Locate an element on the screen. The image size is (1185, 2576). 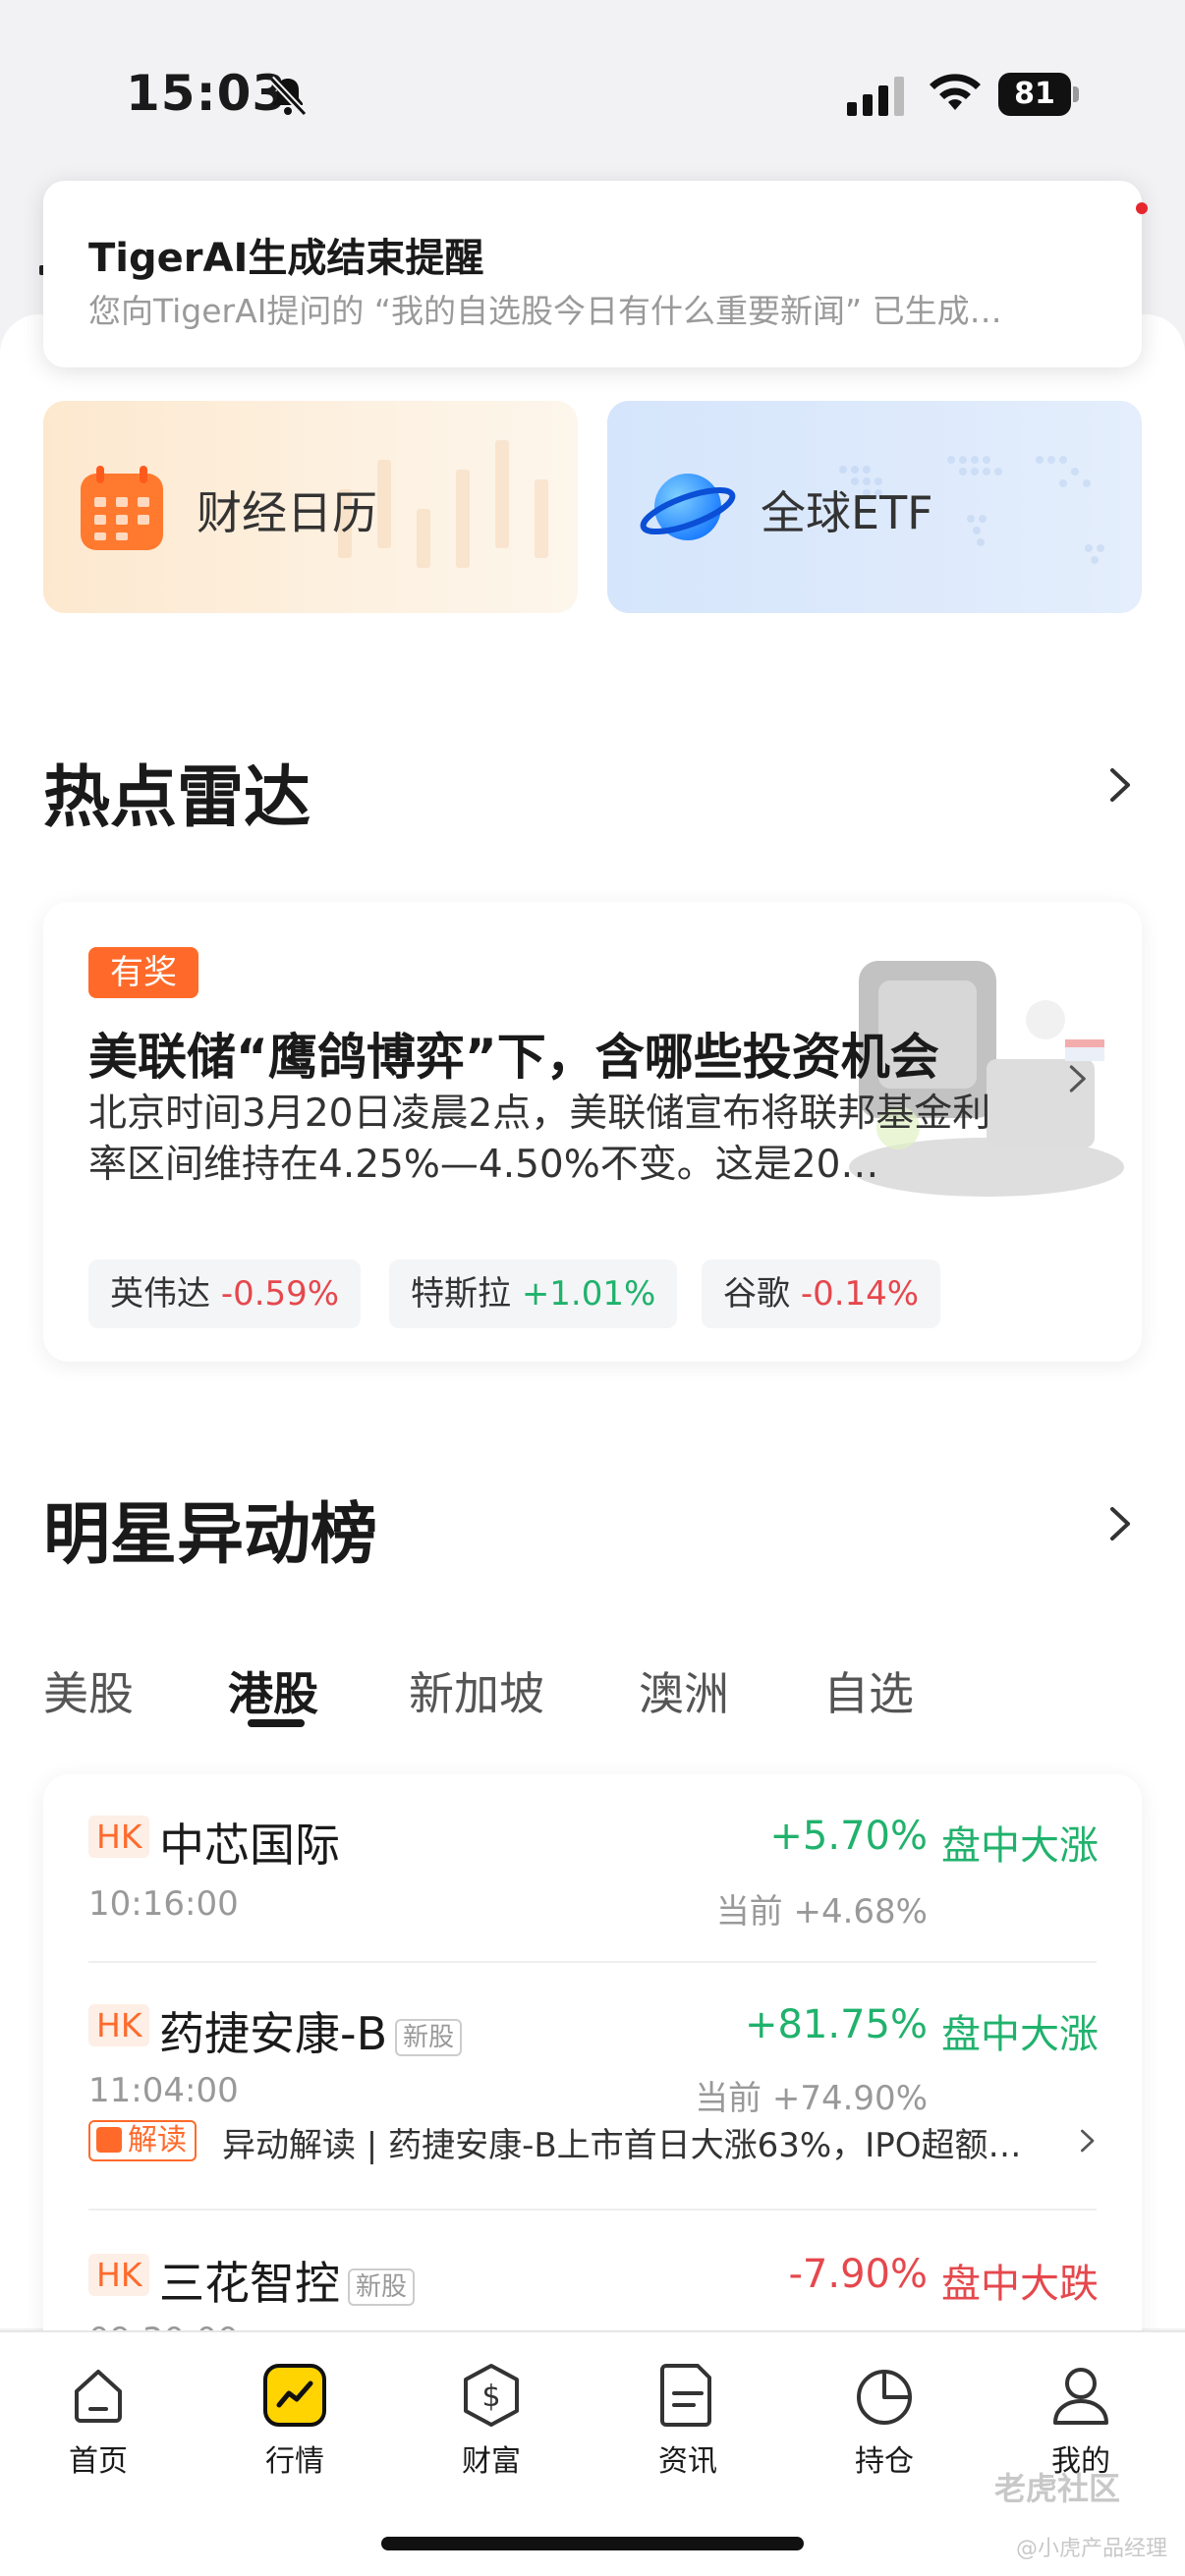
nav-label: 持仓 is located at coordinates (885, 2461).